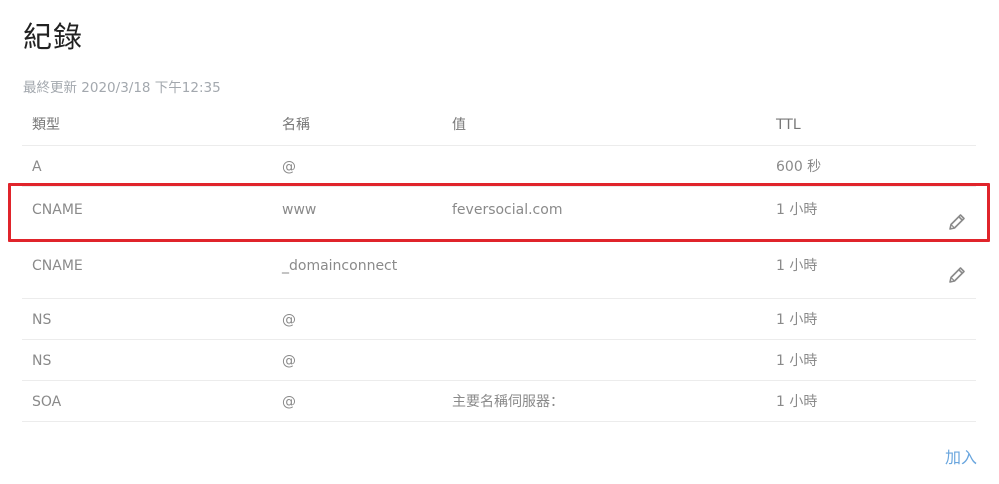 The height and width of the screenshot is (484, 999). Describe the element at coordinates (961, 456) in the screenshot. I see `add-record-link: 加入` at that location.